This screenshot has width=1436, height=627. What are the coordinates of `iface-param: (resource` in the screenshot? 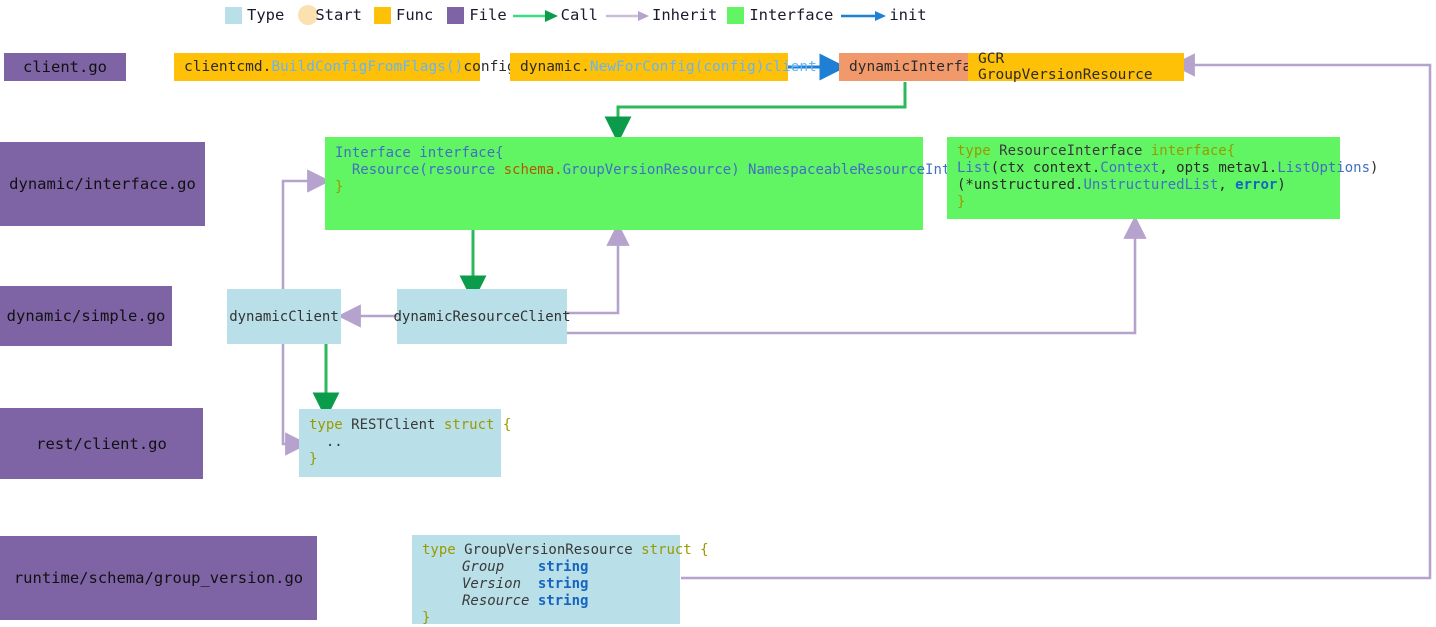 It's located at (461, 170).